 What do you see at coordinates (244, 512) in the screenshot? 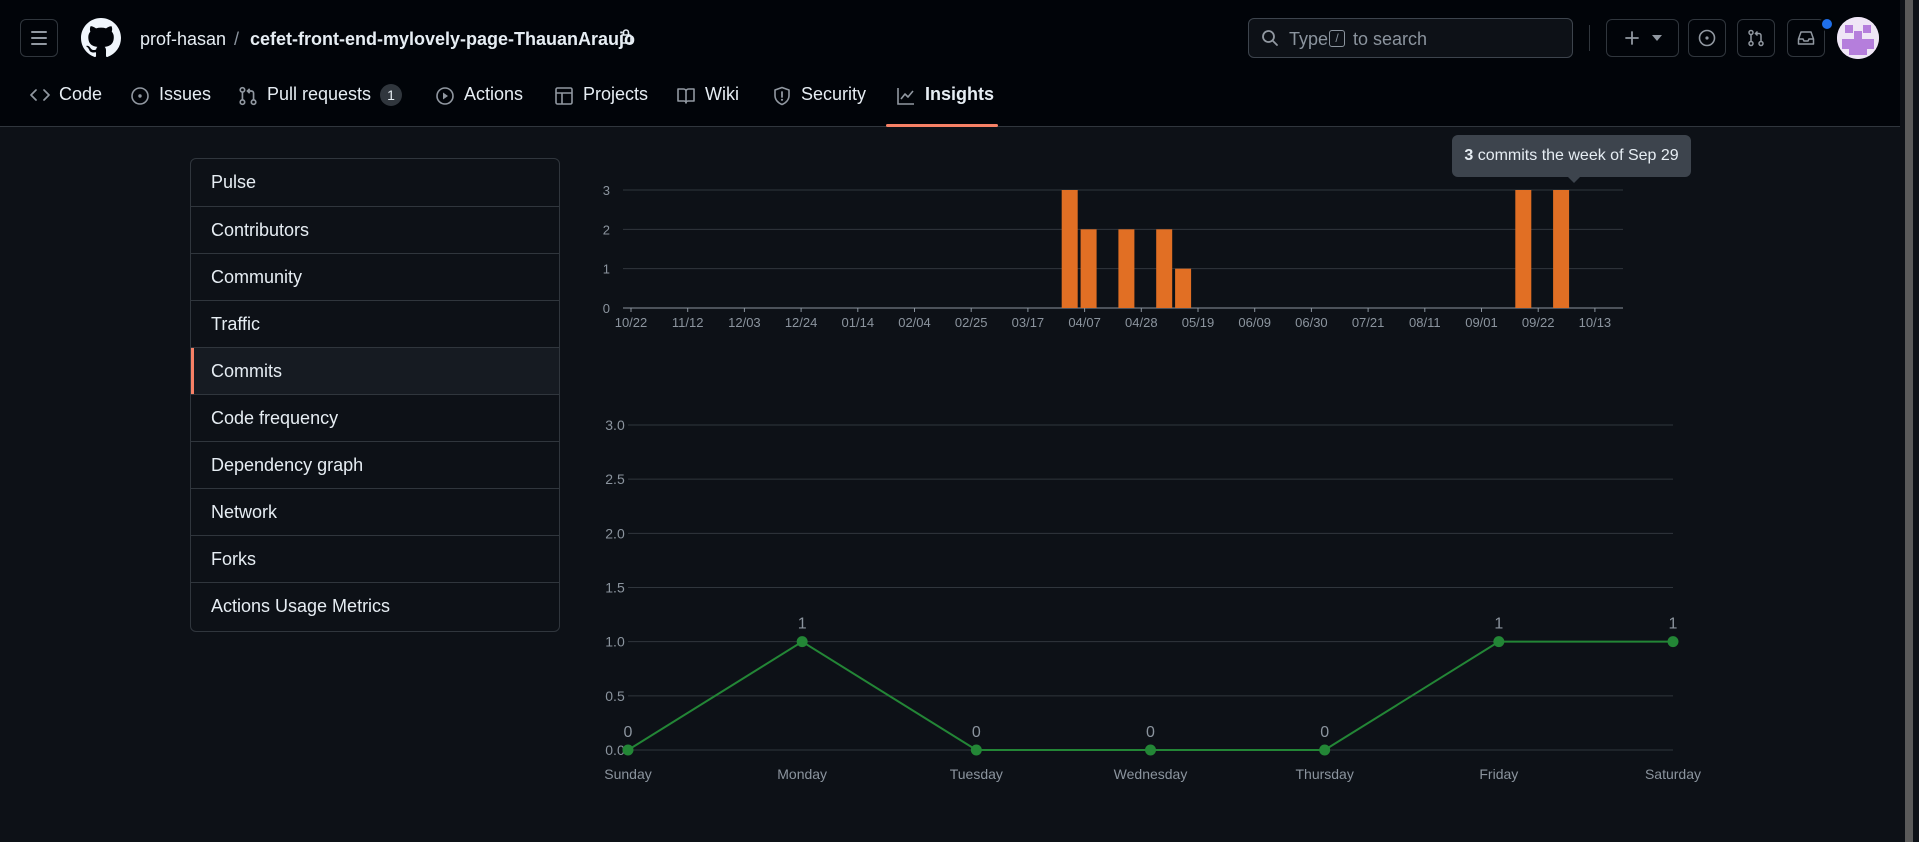
I see `sidebar-item-label: Network` at bounding box center [244, 512].